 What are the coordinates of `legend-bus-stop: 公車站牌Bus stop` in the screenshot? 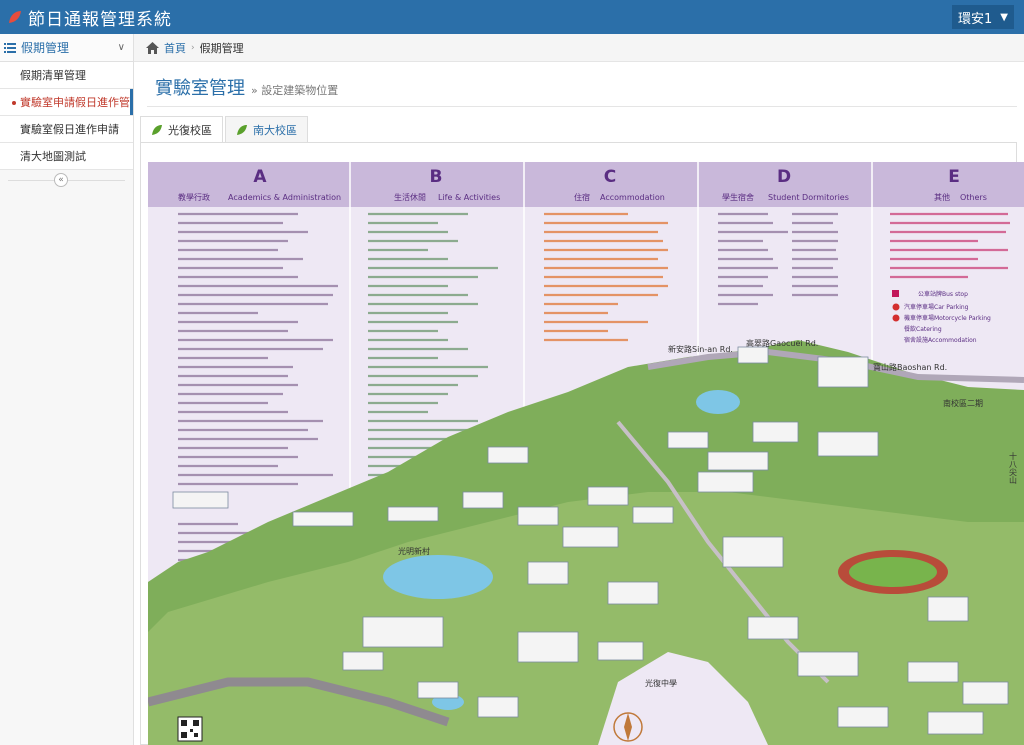 It's located at (943, 294).